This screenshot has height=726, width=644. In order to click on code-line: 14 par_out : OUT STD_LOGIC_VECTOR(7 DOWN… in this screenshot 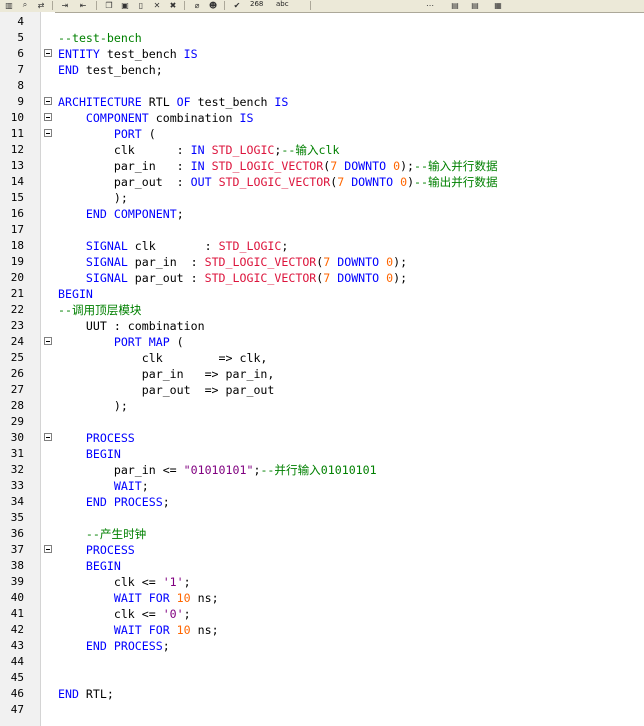, I will do `click(322, 182)`.